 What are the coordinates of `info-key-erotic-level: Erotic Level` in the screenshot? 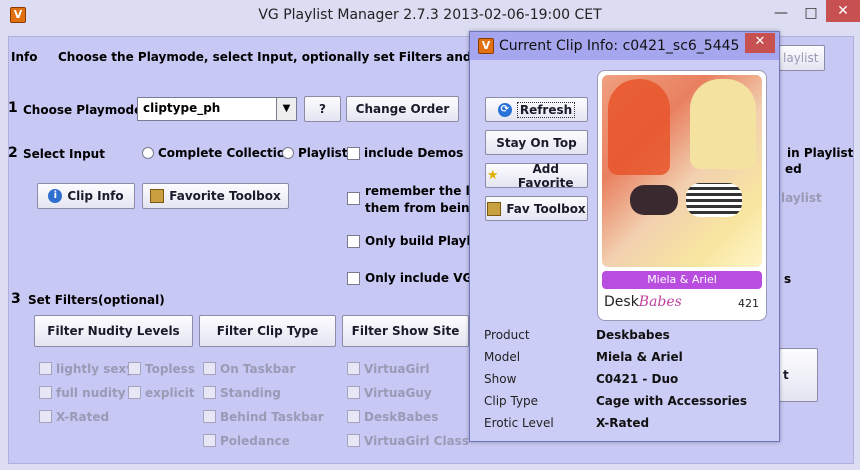 It's located at (519, 423).